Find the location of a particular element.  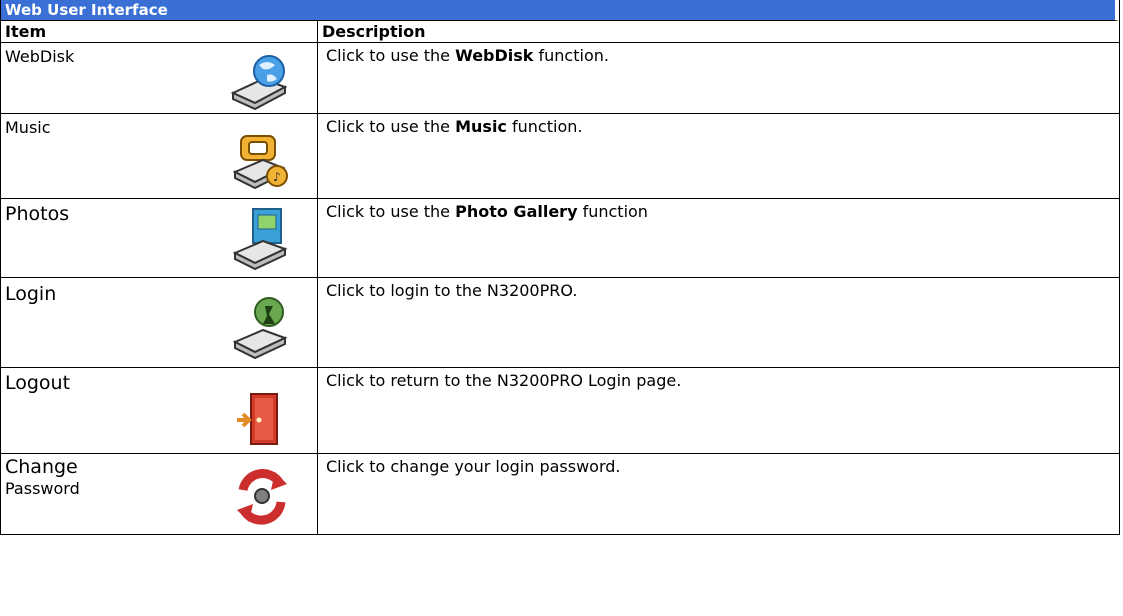

description-text: Click to use the WebDisk function. is located at coordinates (467, 55).